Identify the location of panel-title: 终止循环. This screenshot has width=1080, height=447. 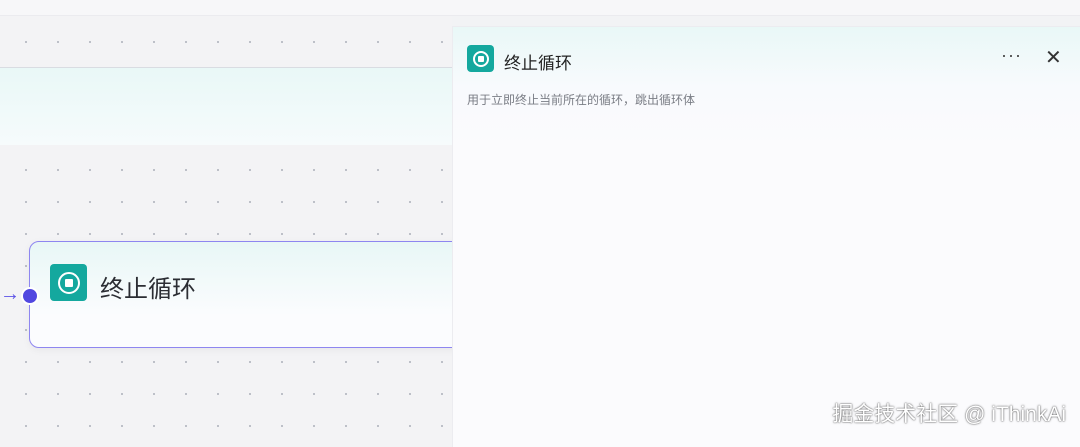
(538, 63).